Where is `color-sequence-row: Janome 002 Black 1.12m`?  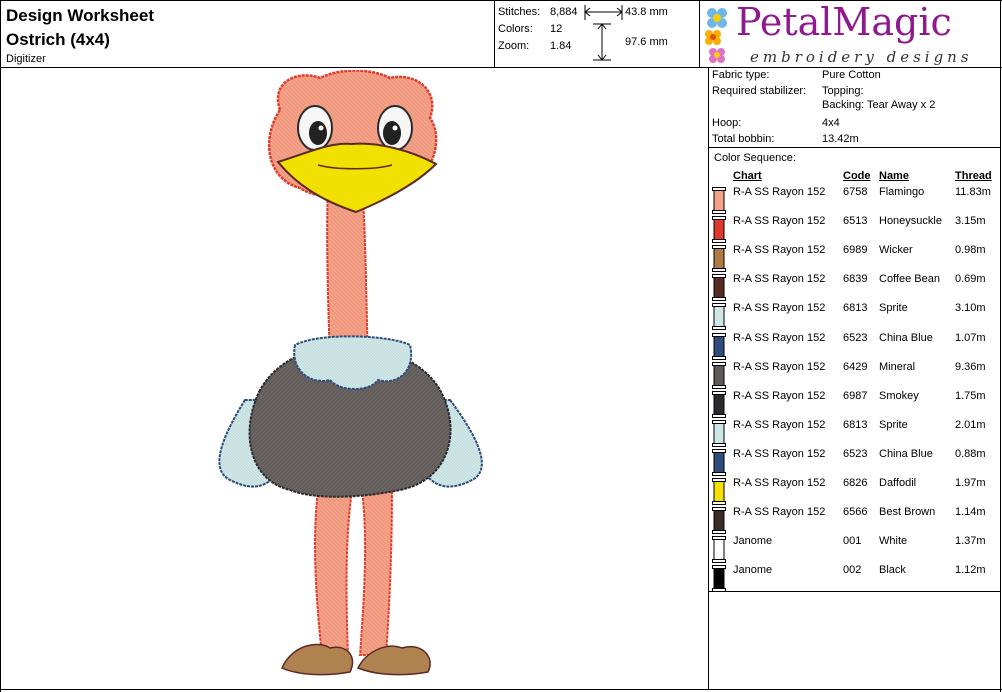
color-sequence-row: Janome 002 Black 1.12m is located at coordinates (855, 578).